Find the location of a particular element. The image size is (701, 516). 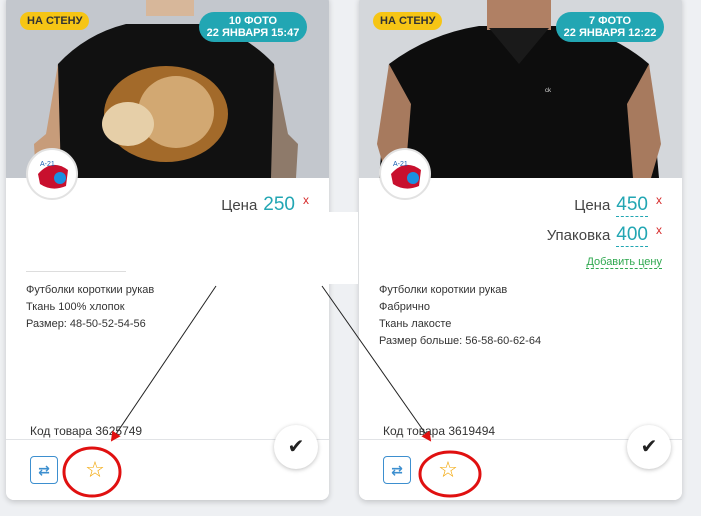

description-line: Ткань 100% хлопок is located at coordinates (75, 307).